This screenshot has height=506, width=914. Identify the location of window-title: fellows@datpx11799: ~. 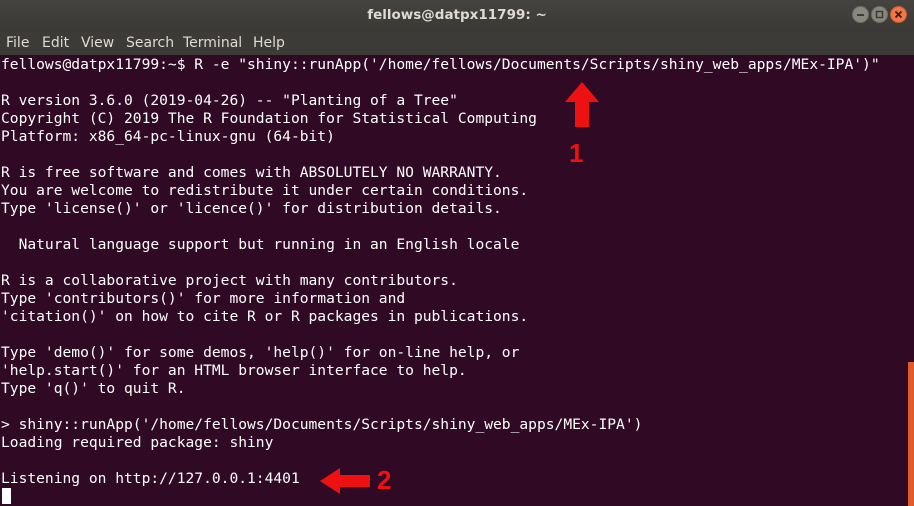
(457, 15).